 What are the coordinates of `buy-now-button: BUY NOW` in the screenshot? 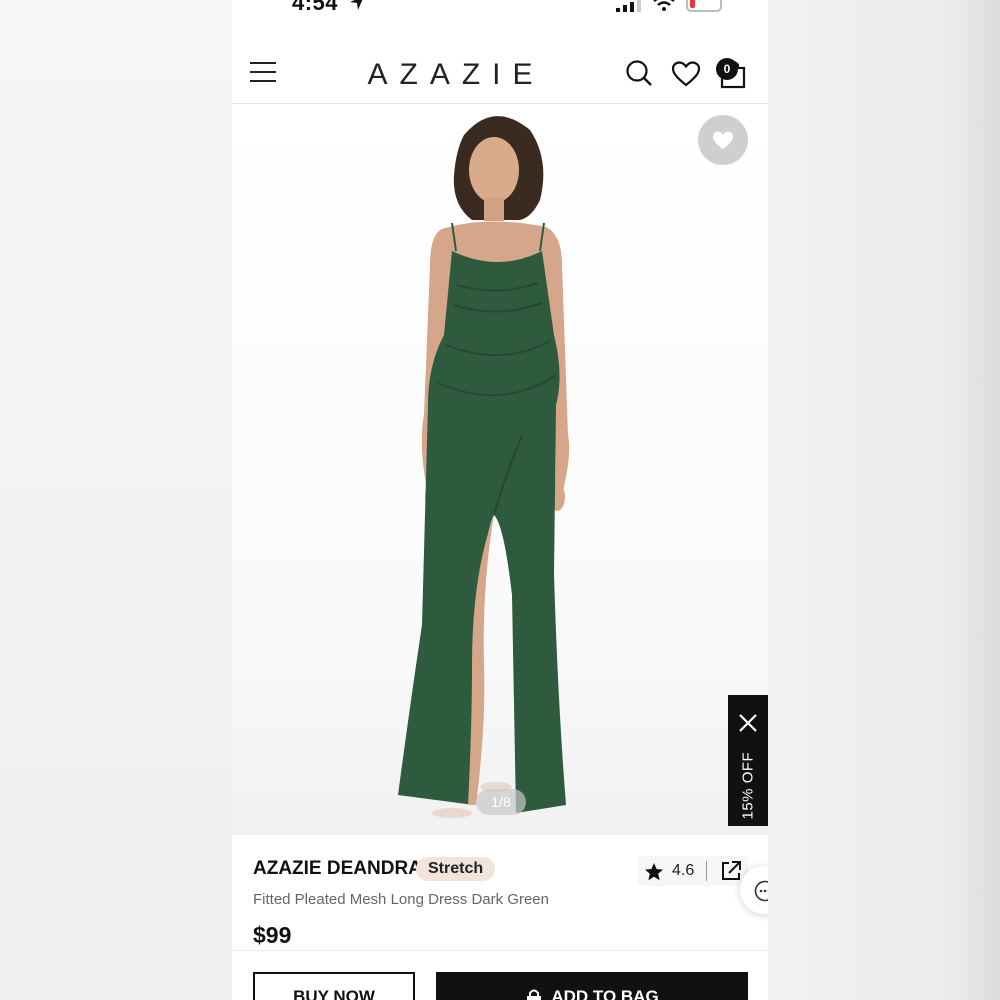 It's located at (334, 986).